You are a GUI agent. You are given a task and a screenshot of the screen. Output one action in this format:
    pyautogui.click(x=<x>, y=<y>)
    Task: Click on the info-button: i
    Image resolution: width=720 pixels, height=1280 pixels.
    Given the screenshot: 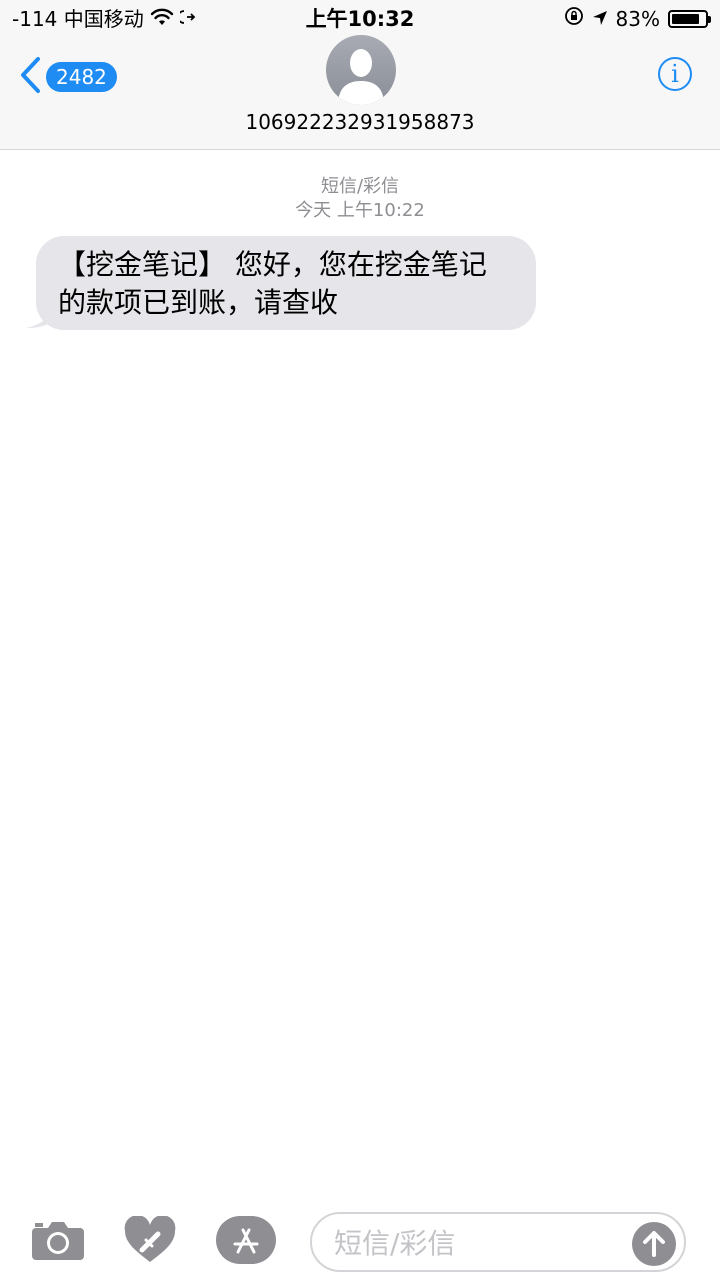 What is the action you would take?
    pyautogui.click(x=675, y=74)
    